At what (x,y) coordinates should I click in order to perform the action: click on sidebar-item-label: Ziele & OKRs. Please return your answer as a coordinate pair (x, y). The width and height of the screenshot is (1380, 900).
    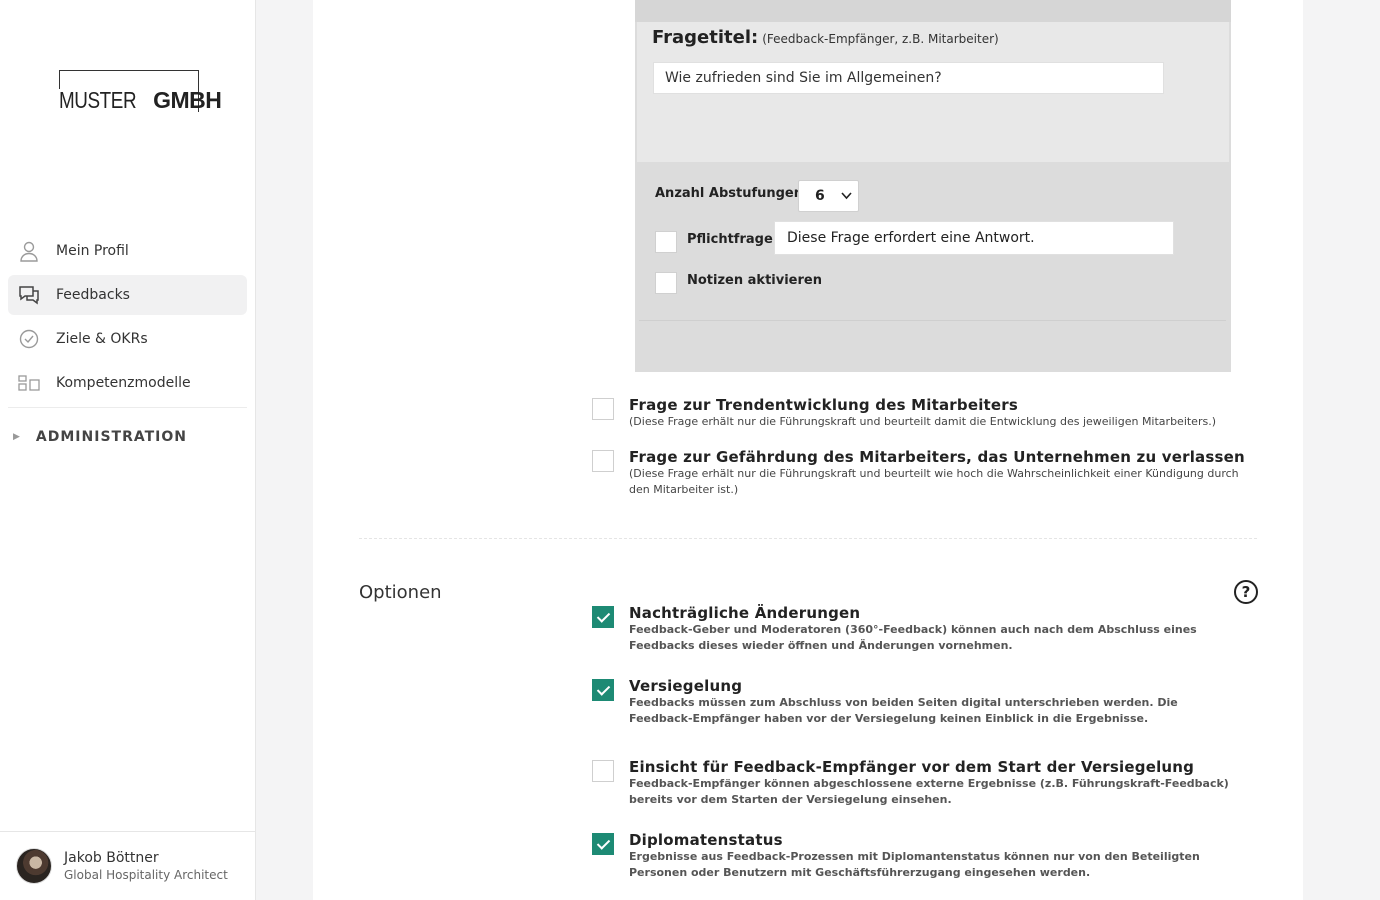
    Looking at the image, I should click on (102, 339).